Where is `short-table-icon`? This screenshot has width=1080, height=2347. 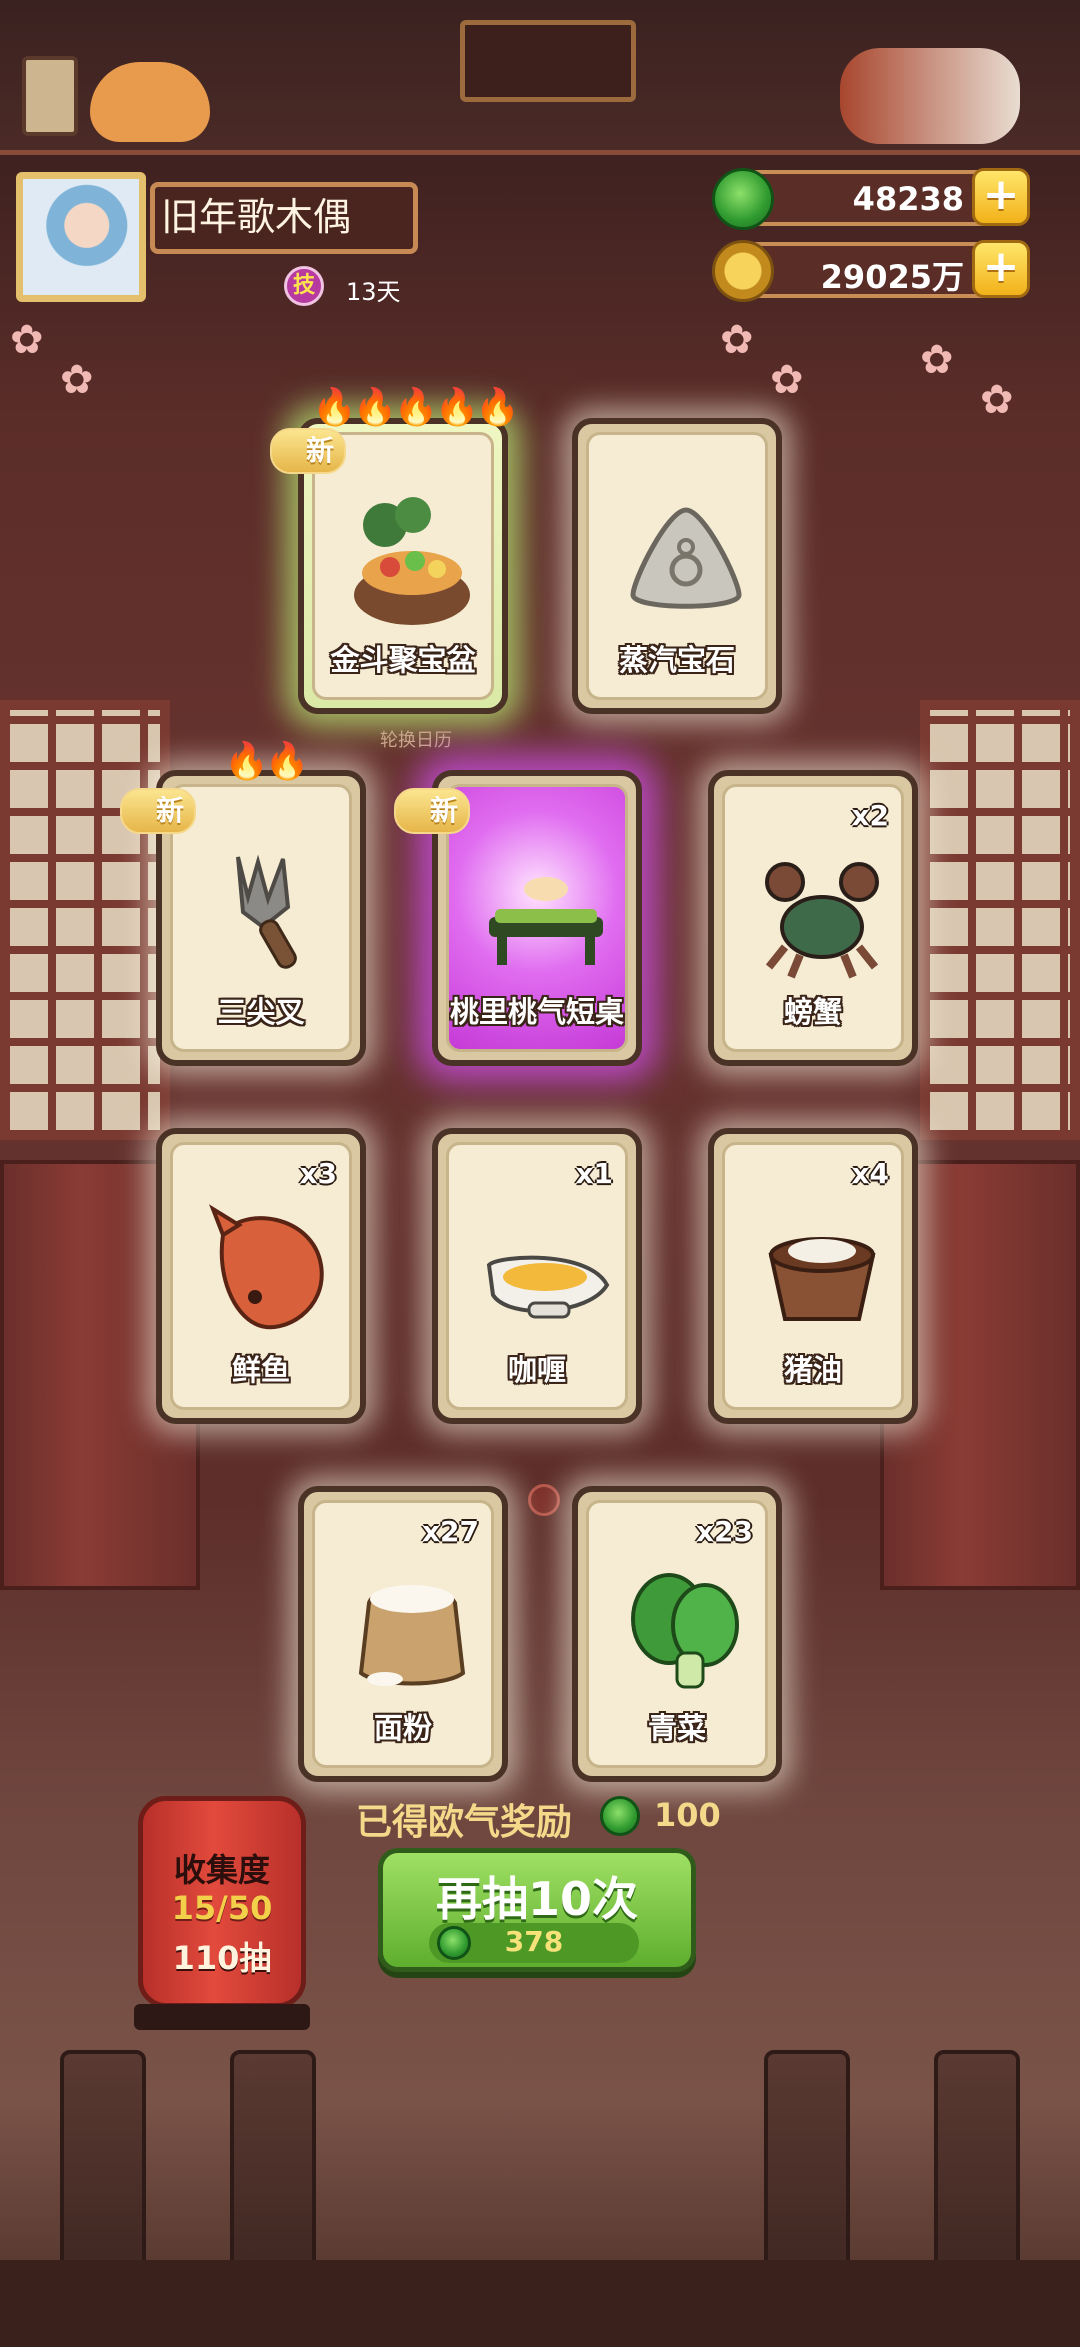
short-table-icon is located at coordinates (546, 921).